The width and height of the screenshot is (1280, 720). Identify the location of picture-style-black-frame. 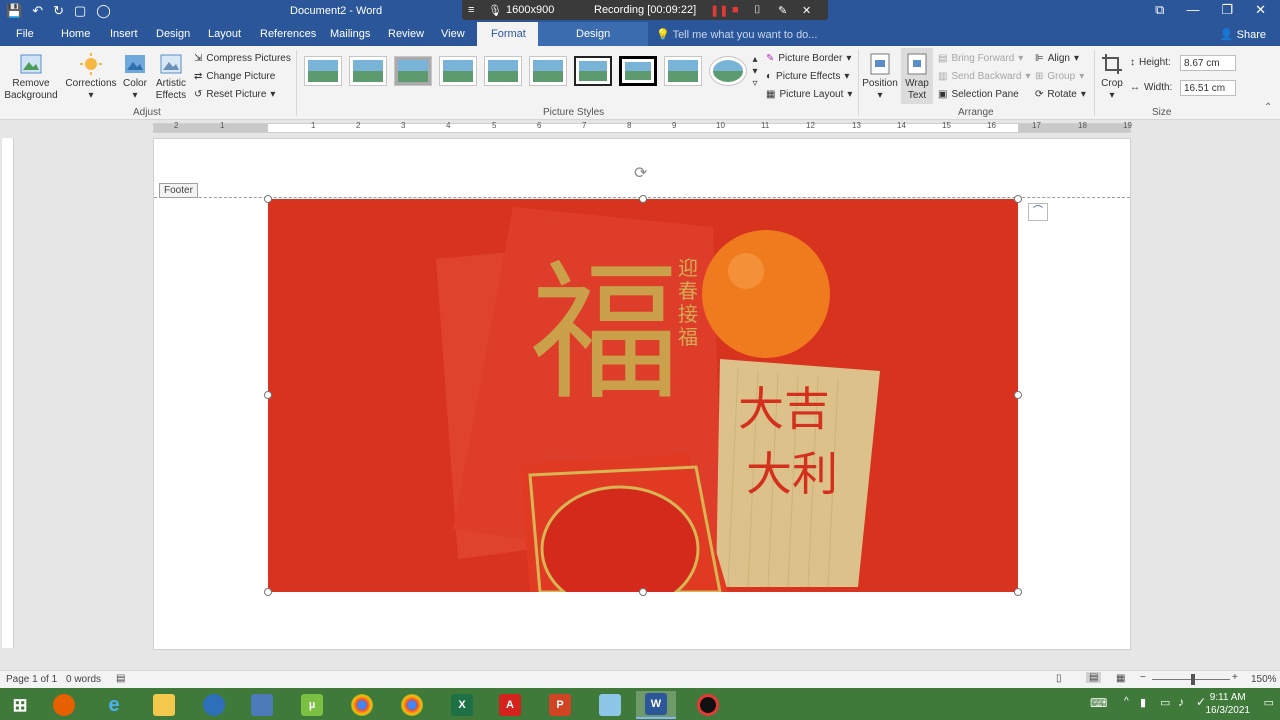
(593, 71).